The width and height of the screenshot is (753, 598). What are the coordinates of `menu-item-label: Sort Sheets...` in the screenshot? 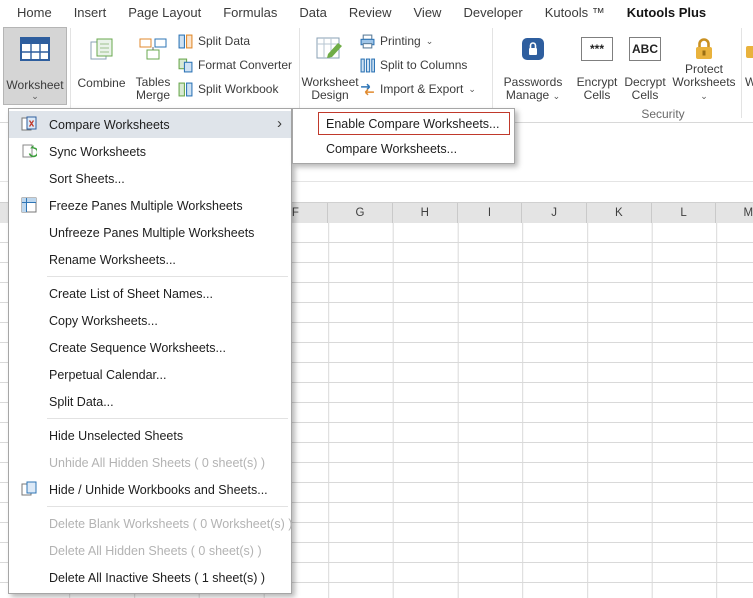 It's located at (87, 178).